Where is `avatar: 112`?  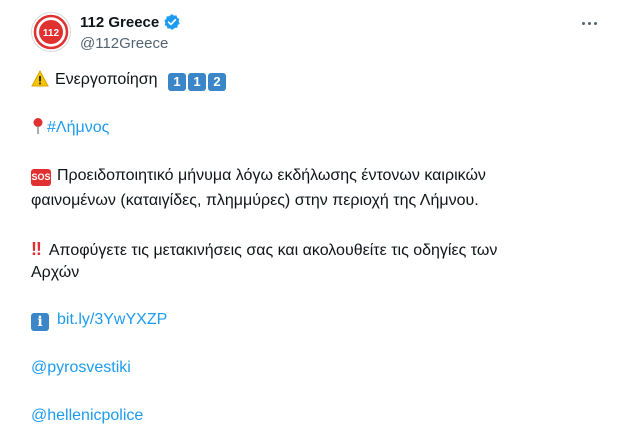
avatar: 112 is located at coordinates (51, 32).